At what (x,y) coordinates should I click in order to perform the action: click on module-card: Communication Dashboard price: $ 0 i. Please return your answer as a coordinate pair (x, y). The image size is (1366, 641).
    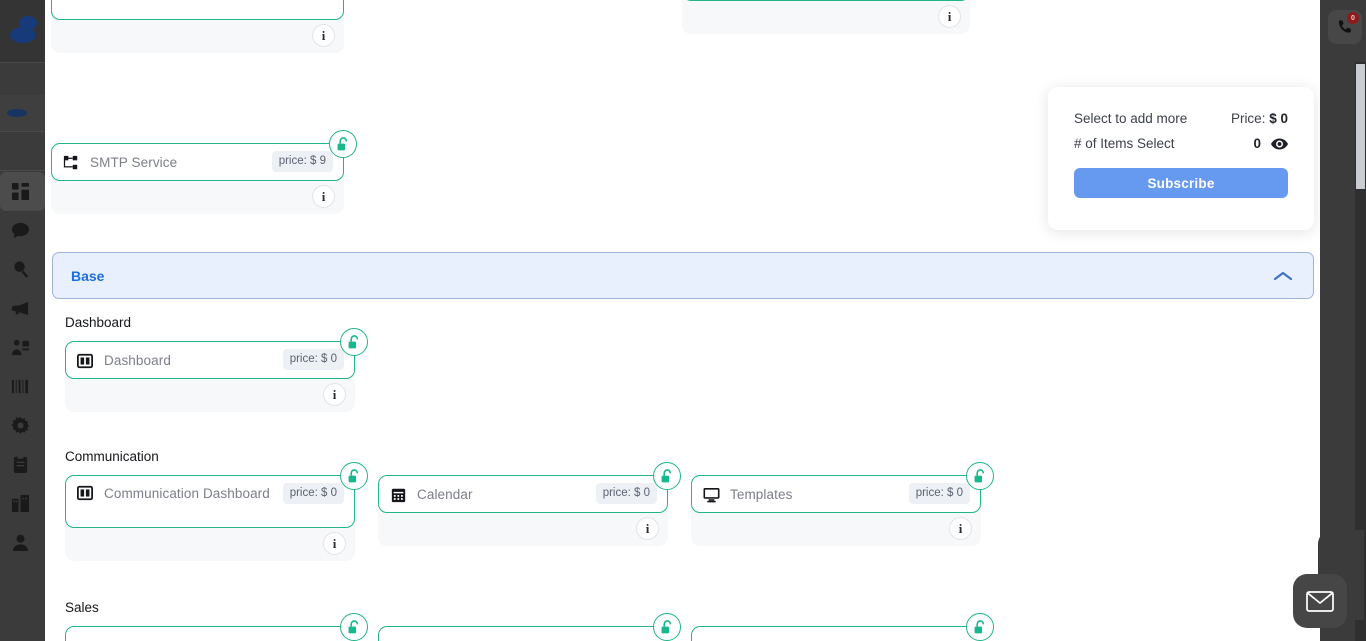
    Looking at the image, I should click on (216, 511).